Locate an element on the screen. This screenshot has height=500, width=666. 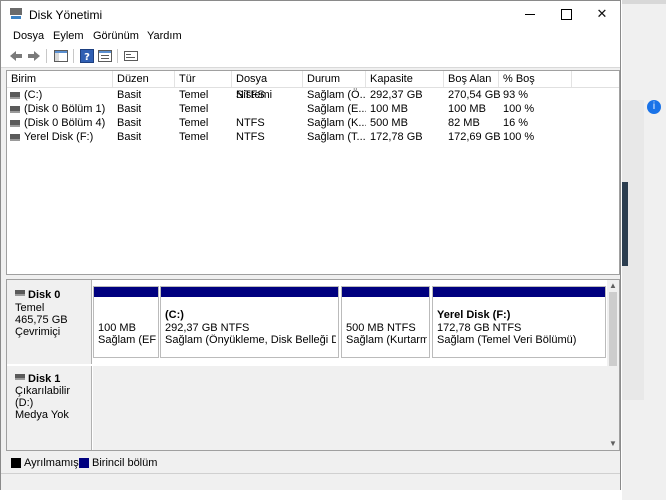
partition-status: Sağlam (Önyükleme, Disk Belleği Dosya is located at coordinates (250, 340).